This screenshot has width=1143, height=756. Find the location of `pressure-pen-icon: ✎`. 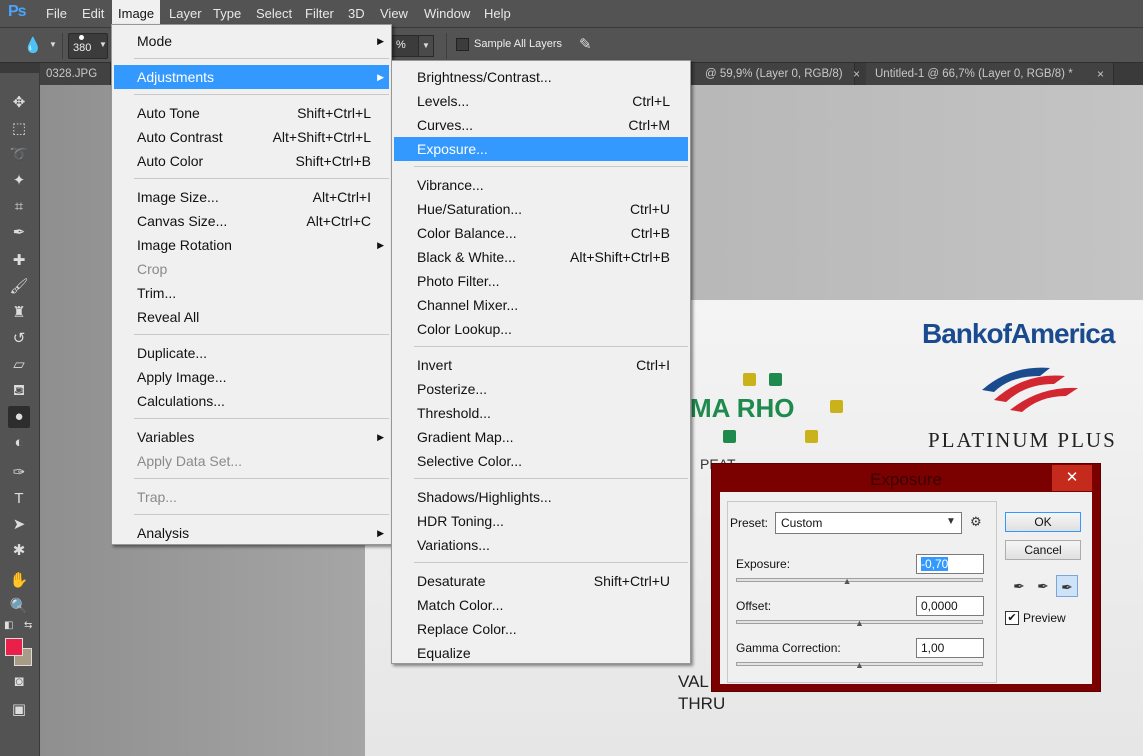

pressure-pen-icon: ✎ is located at coordinates (588, 45).